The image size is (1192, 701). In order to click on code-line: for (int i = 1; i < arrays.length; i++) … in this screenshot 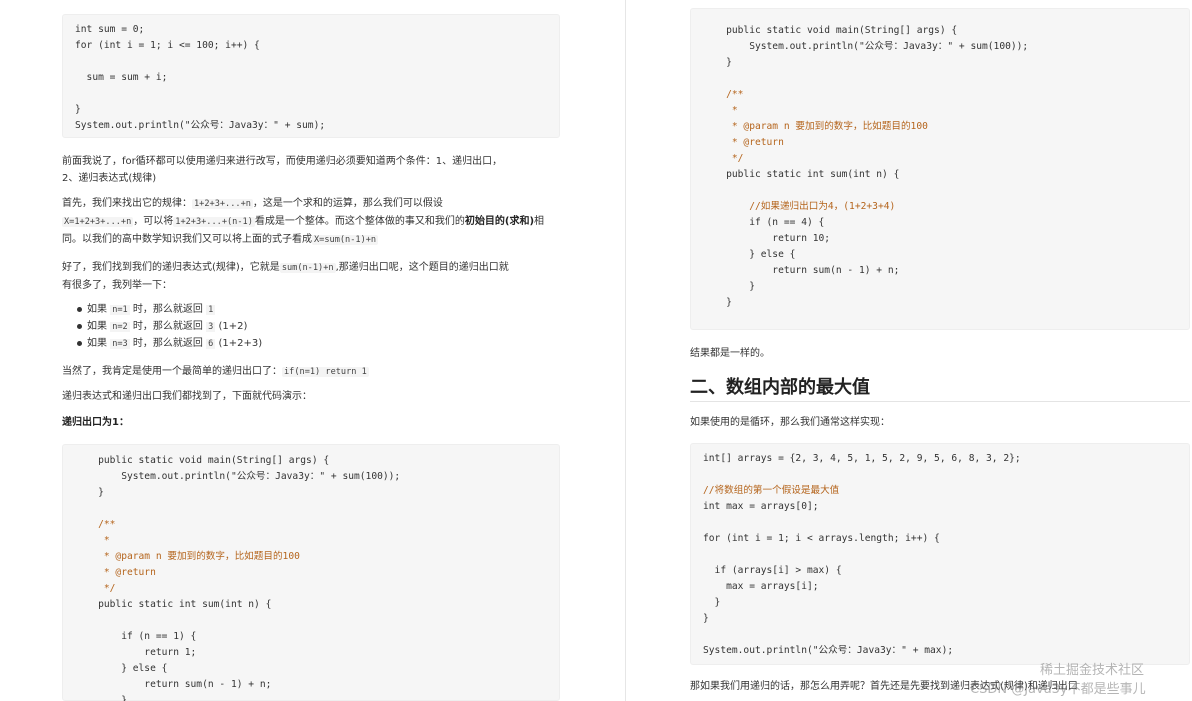, I will do `click(821, 538)`.